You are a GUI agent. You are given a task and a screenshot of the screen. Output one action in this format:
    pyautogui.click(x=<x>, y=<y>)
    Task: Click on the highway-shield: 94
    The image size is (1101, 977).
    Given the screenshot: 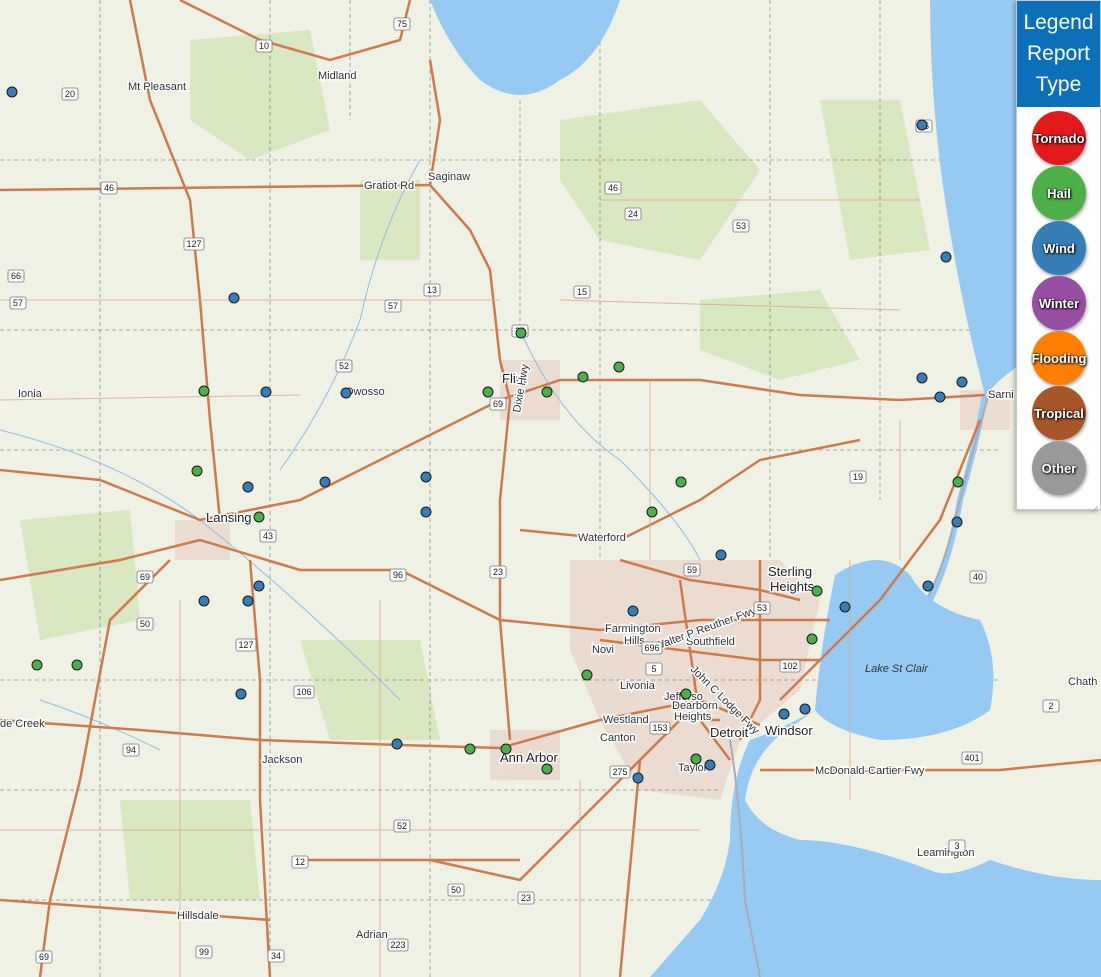 What is the action you would take?
    pyautogui.click(x=131, y=750)
    